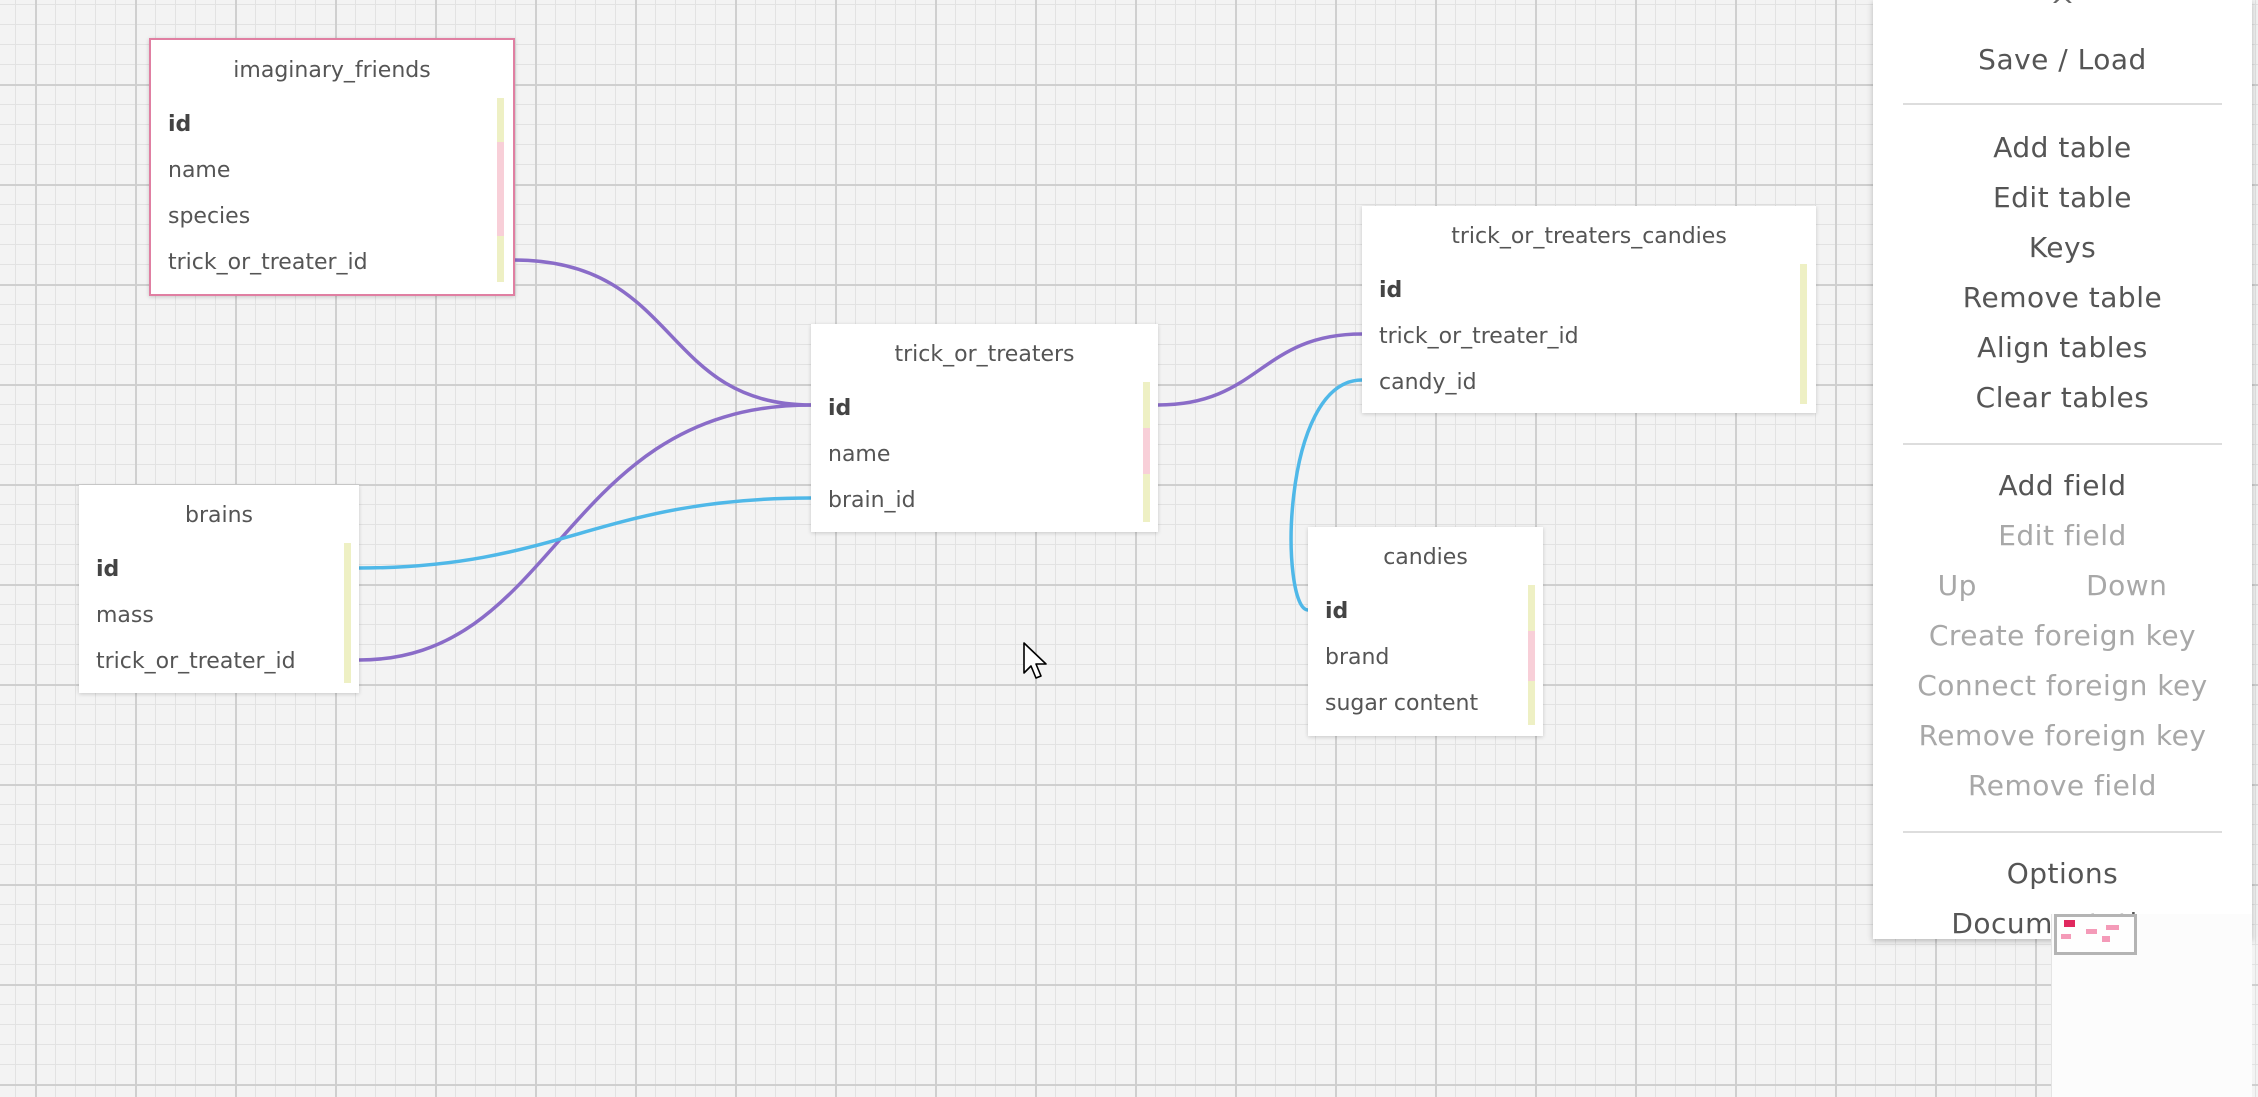  I want to click on clear-tables-button: Clear tables, so click(2062, 398).